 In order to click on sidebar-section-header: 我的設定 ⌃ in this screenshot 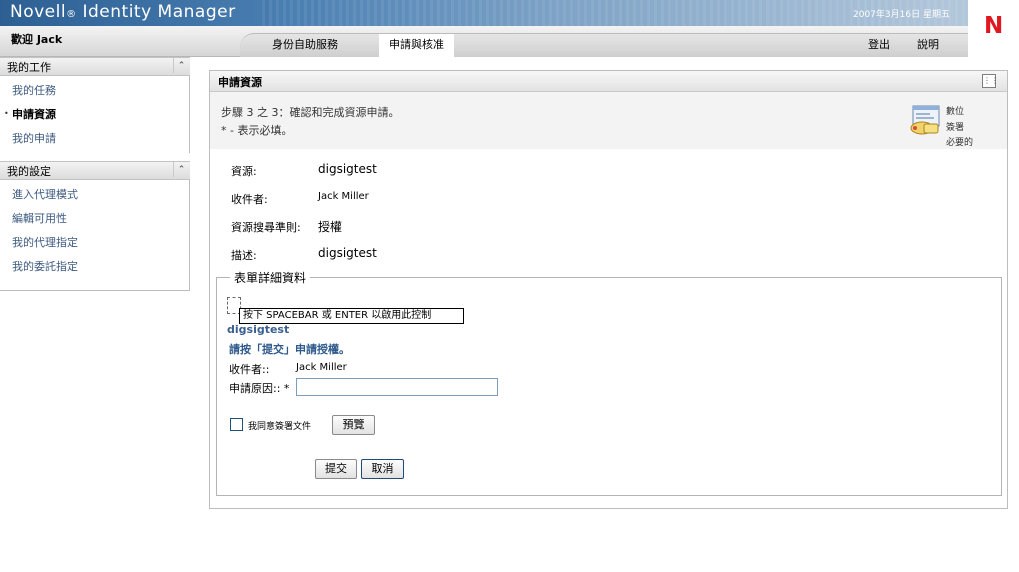, I will do `click(95, 170)`.